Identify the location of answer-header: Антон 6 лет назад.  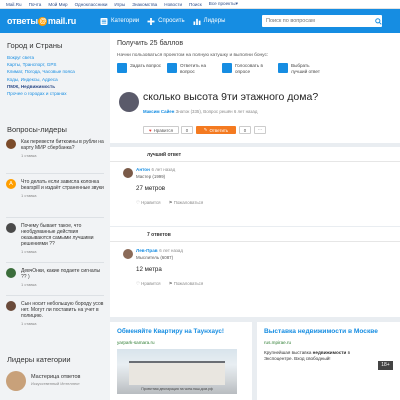
(156, 169).